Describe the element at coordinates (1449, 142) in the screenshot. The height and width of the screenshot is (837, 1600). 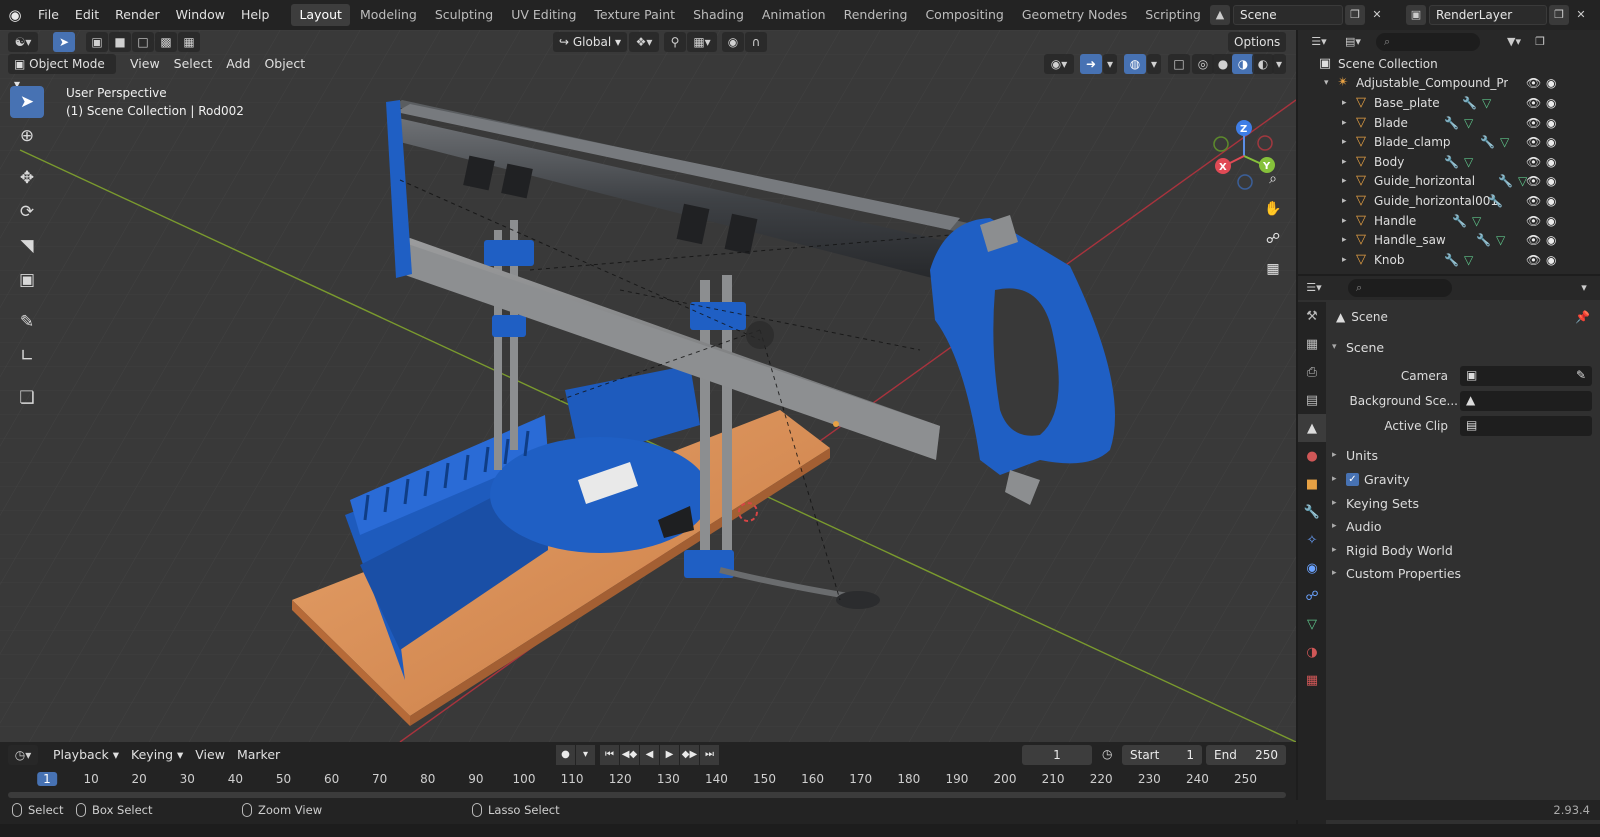
I see `outliner-object-row: ▸ ▽ Blade_clamp 🔧 ▽ 👁 ◉` at that location.